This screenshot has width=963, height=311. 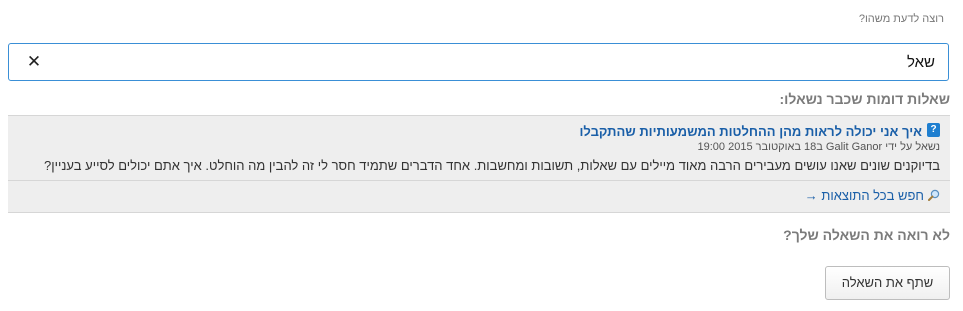 I want to click on share-question-button: שתף את השאלה, so click(x=887, y=283).